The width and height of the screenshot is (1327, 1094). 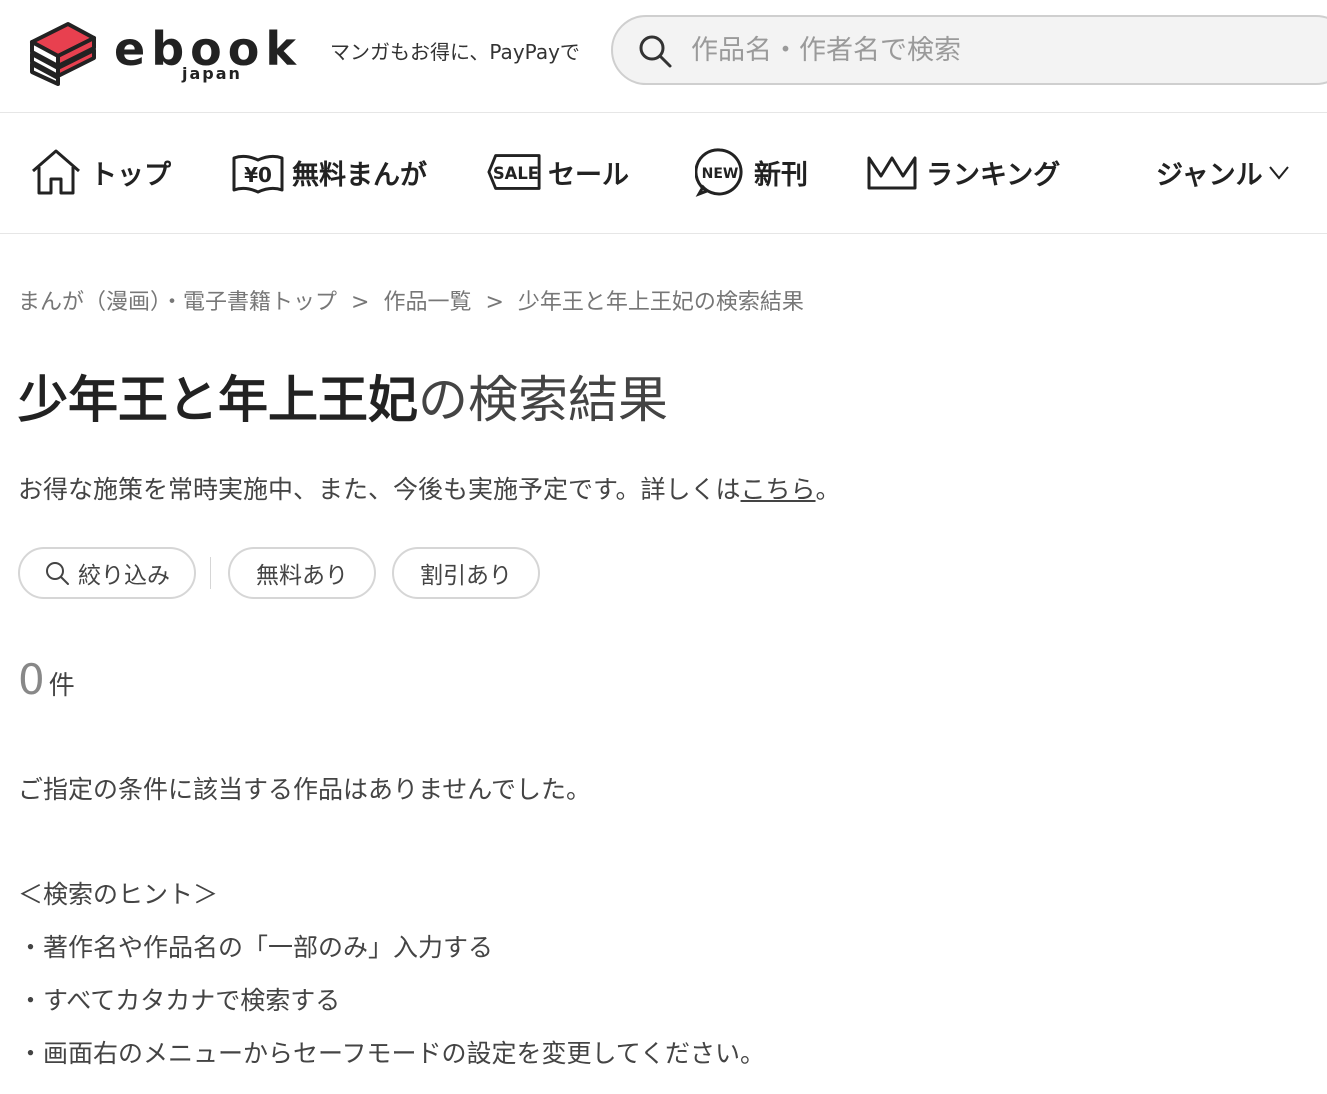 I want to click on empty-result-message: ご指定の条件に該当する作品はありませんでした。, so click(x=305, y=789).